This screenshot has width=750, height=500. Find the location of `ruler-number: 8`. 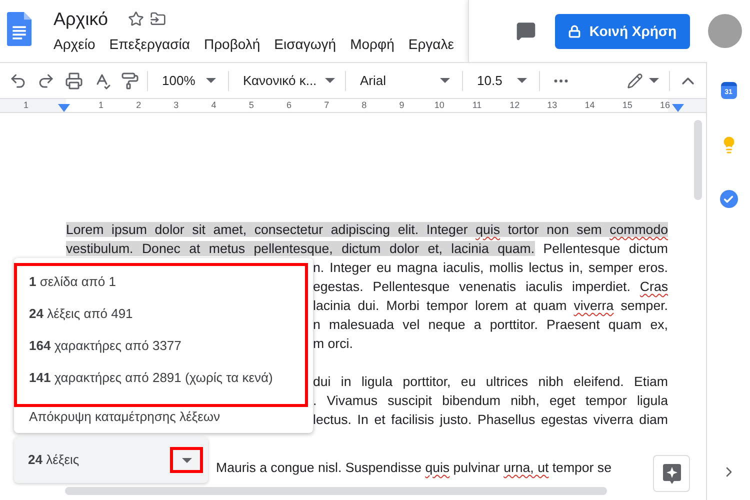

ruler-number: 8 is located at coordinates (364, 105).